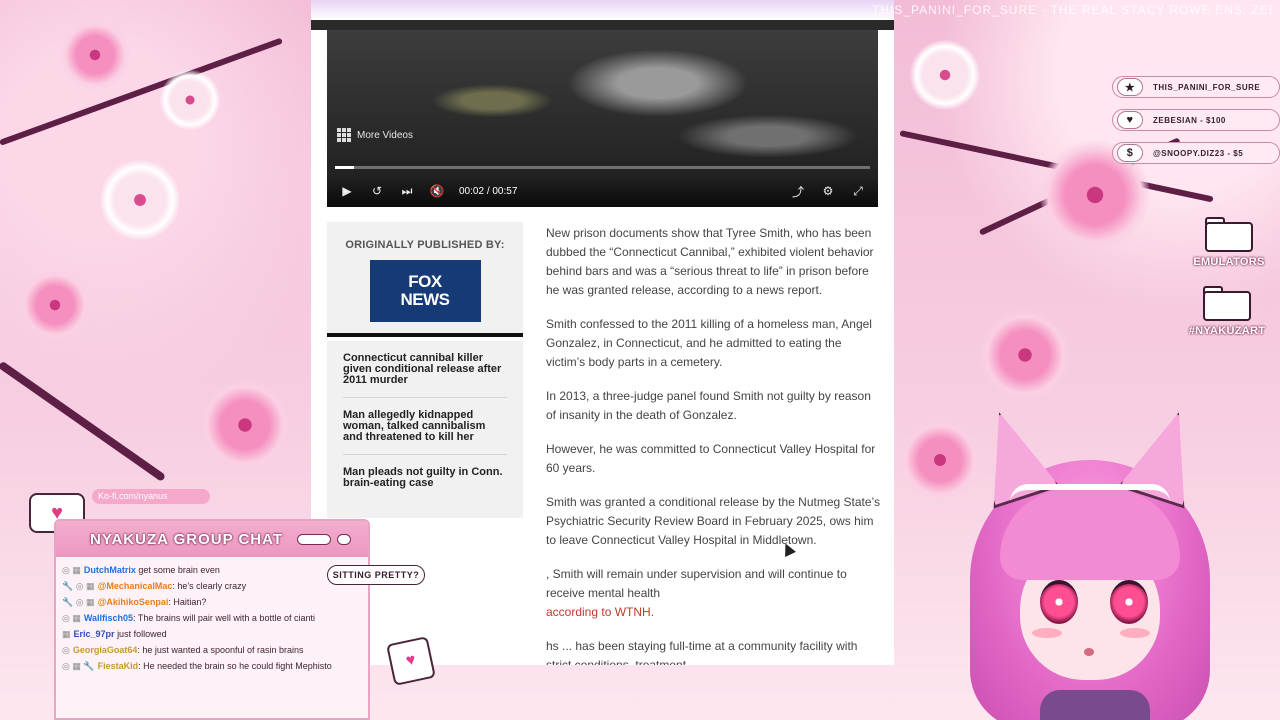 The image size is (1280, 720). I want to click on alert-donation: ♥ ZEBESIAN - $100, so click(1196, 120).